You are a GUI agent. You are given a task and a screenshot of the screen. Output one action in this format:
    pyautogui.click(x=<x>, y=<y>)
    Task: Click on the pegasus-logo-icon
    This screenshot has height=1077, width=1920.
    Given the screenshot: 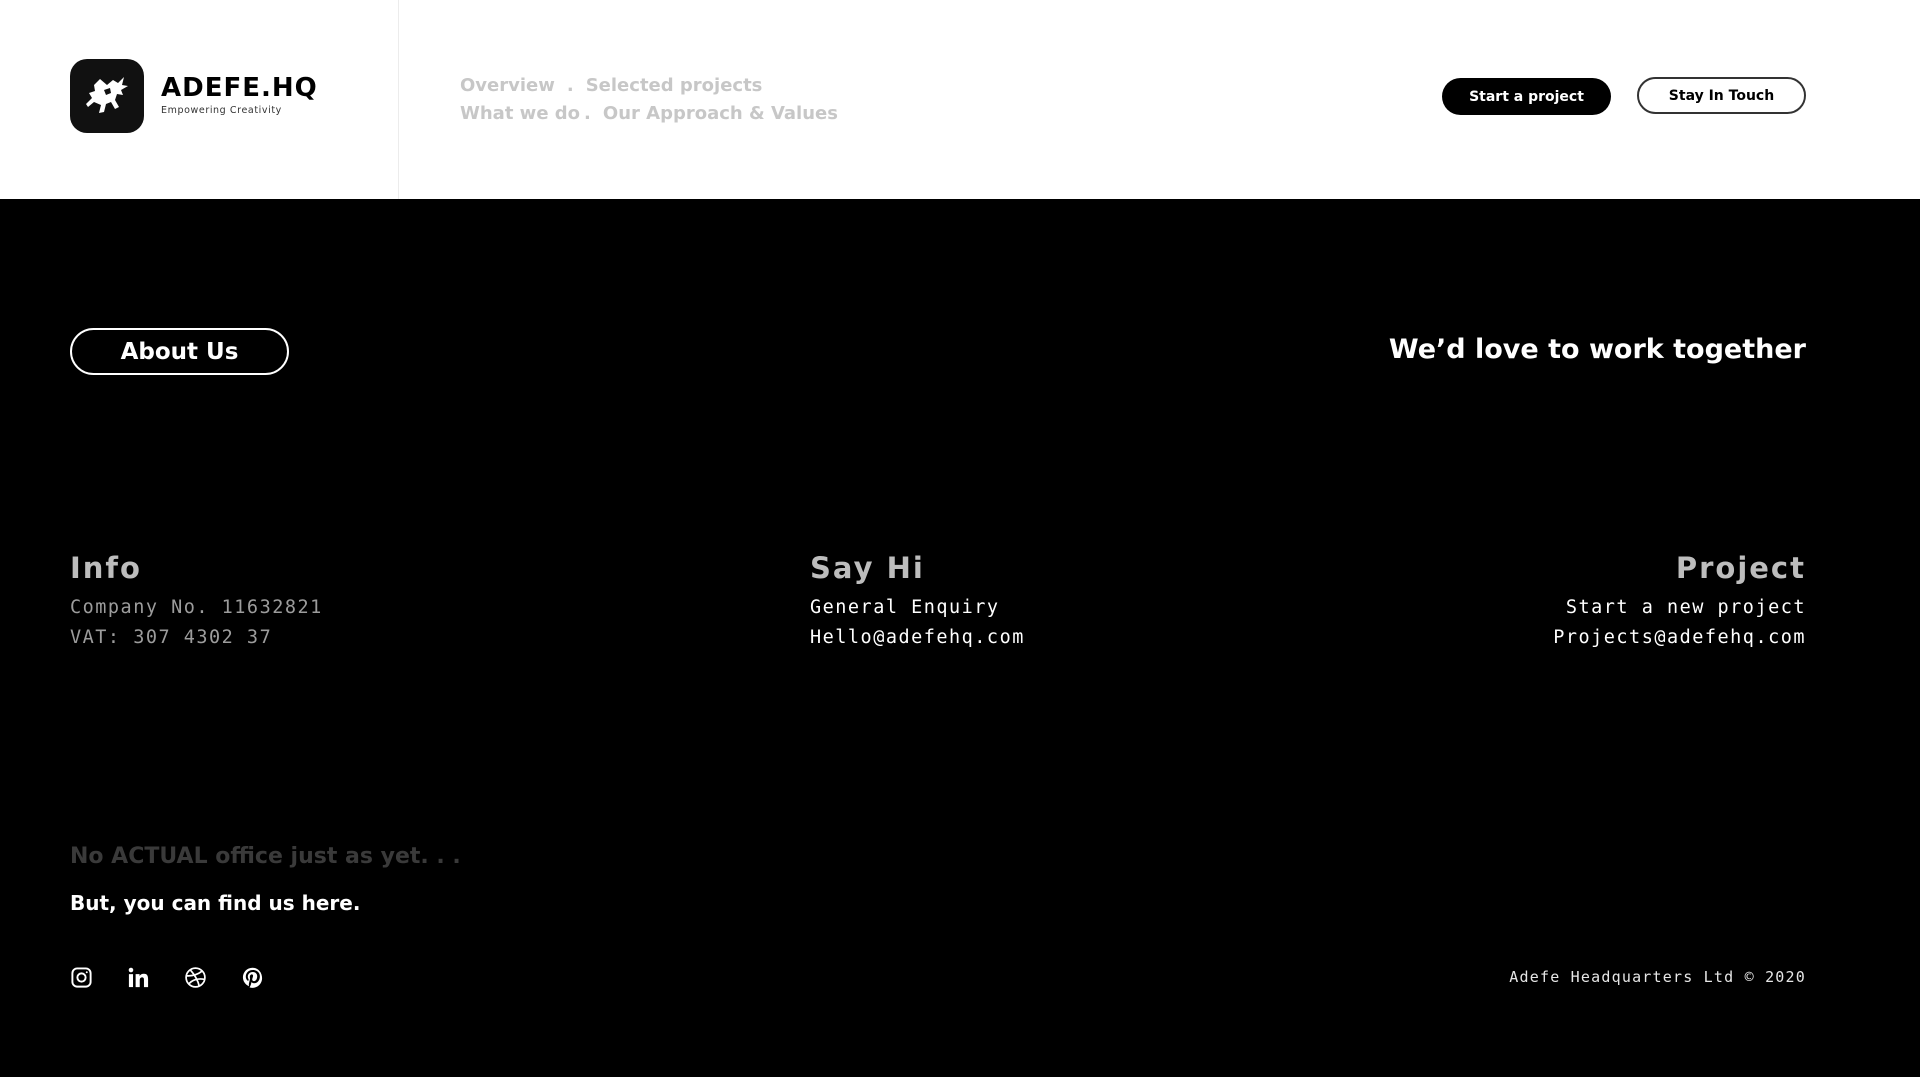 What is the action you would take?
    pyautogui.click(x=107, y=95)
    